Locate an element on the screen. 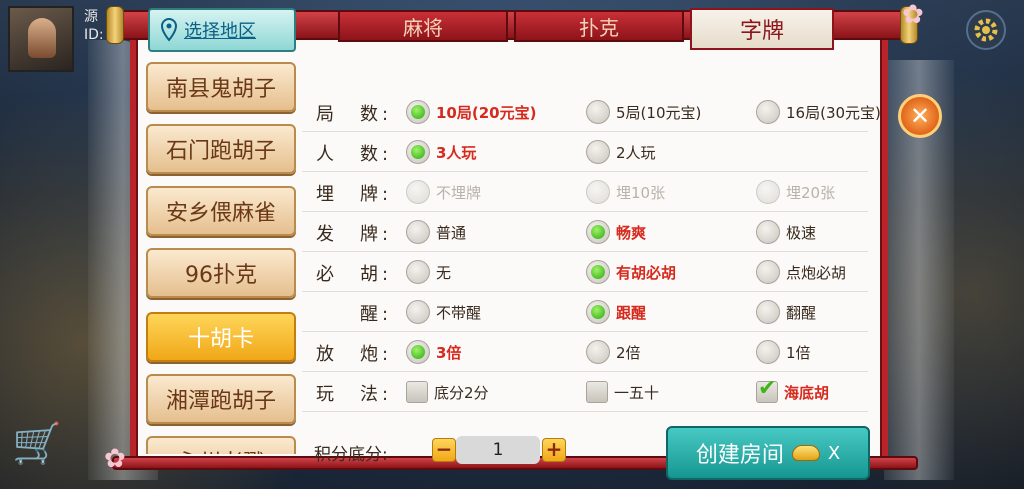  option-radio: 翻醒 is located at coordinates (786, 312).